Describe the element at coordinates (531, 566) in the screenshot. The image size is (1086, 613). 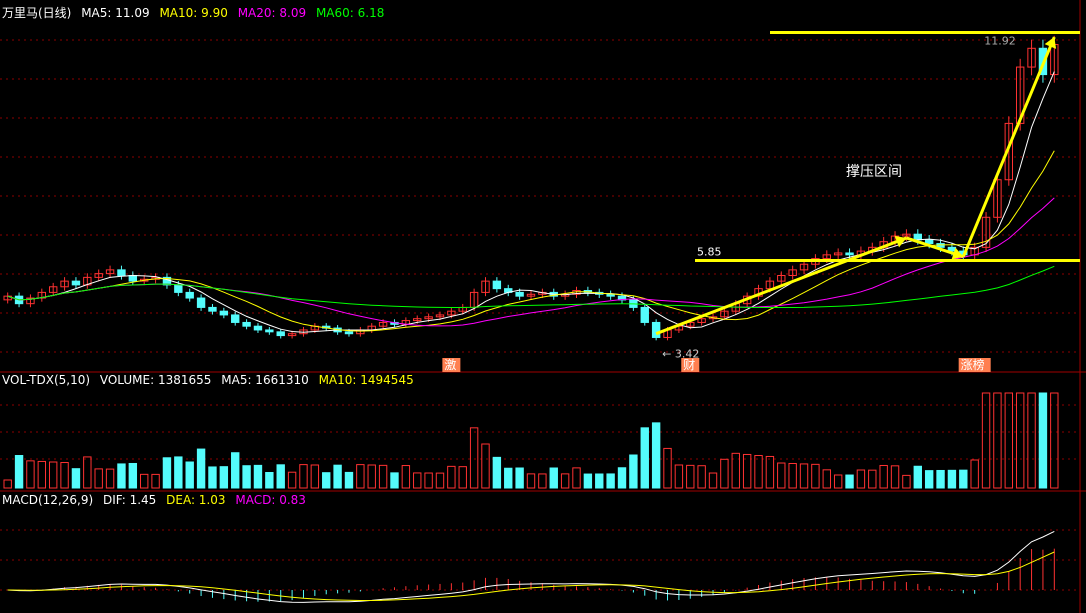
I see `macd-dif-line` at that location.